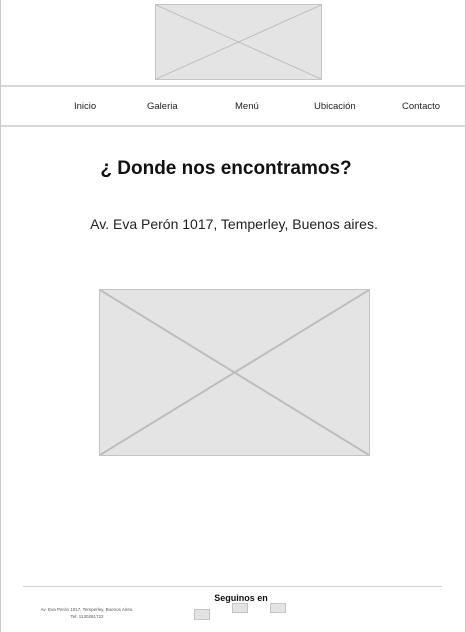 This screenshot has height=632, width=466. Describe the element at coordinates (226, 168) in the screenshot. I see `page-title: ¿ Donde nos encontramos?` at that location.